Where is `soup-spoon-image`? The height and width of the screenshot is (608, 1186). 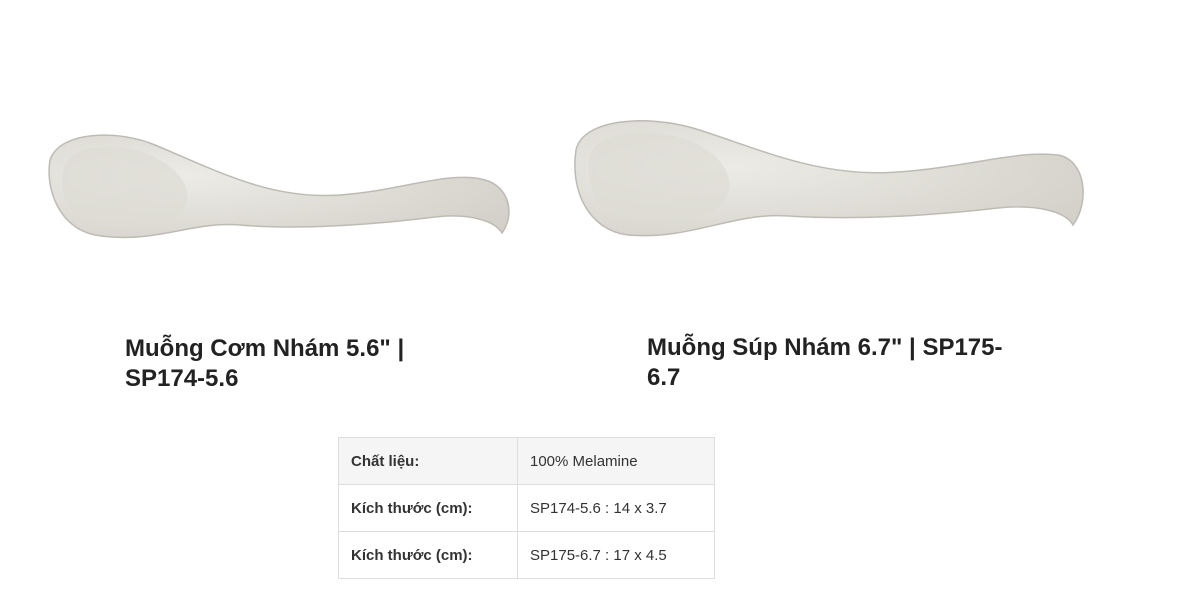
soup-spoon-image is located at coordinates (830, 180).